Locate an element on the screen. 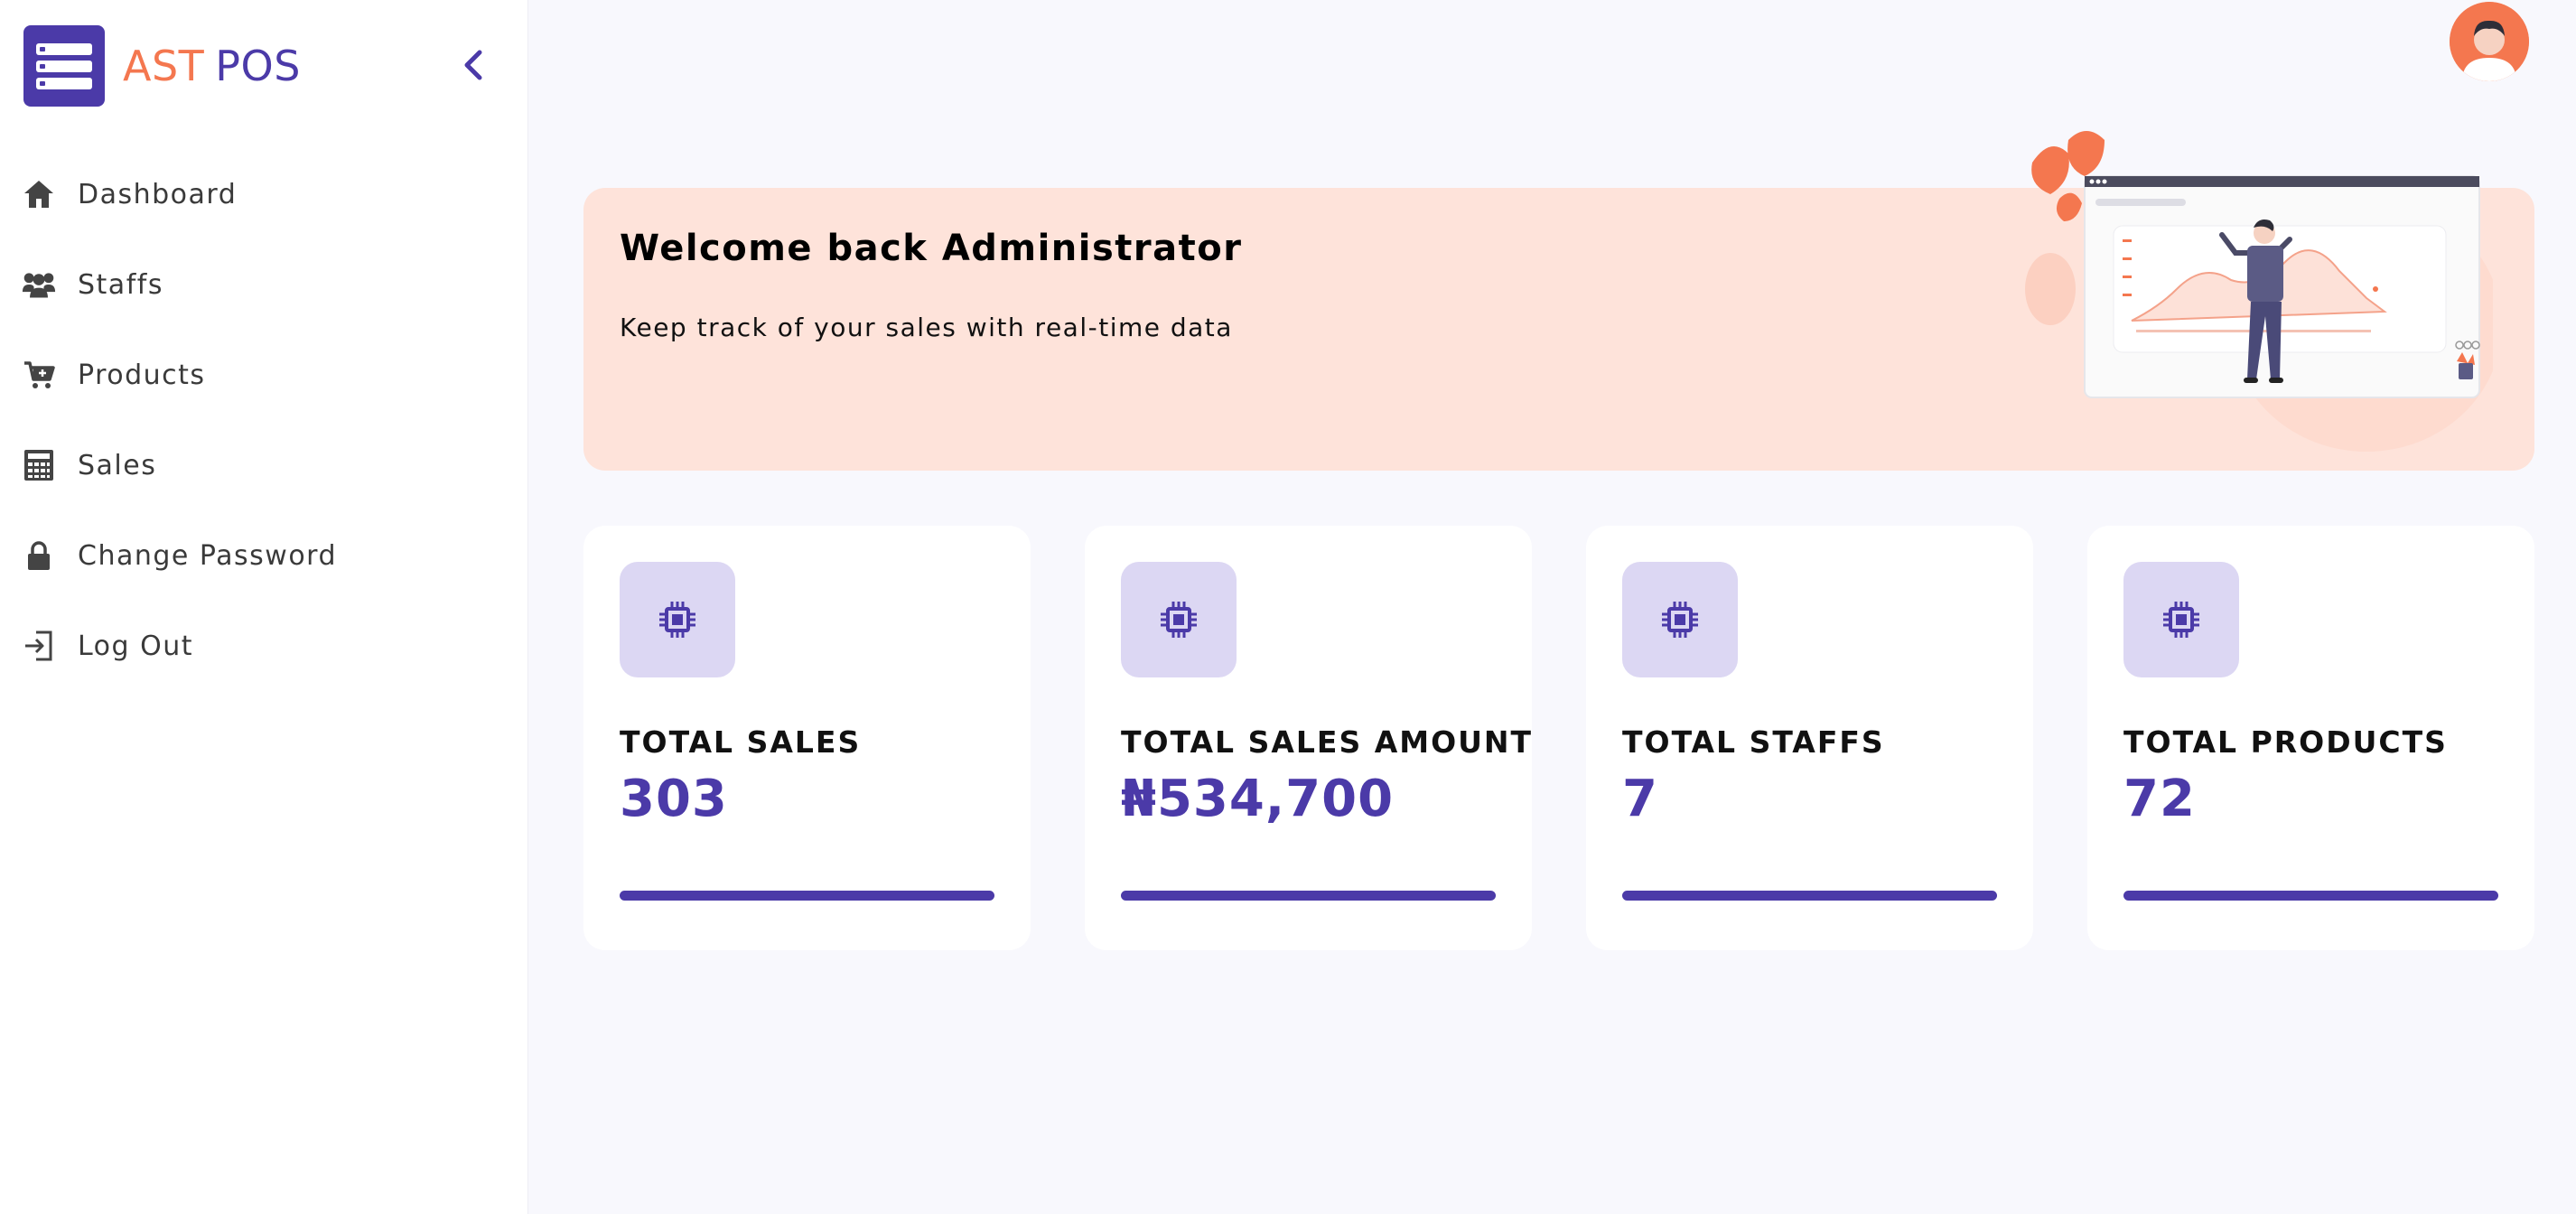 This screenshot has height=1214, width=2576. avatar-illustration is located at coordinates (2489, 41).